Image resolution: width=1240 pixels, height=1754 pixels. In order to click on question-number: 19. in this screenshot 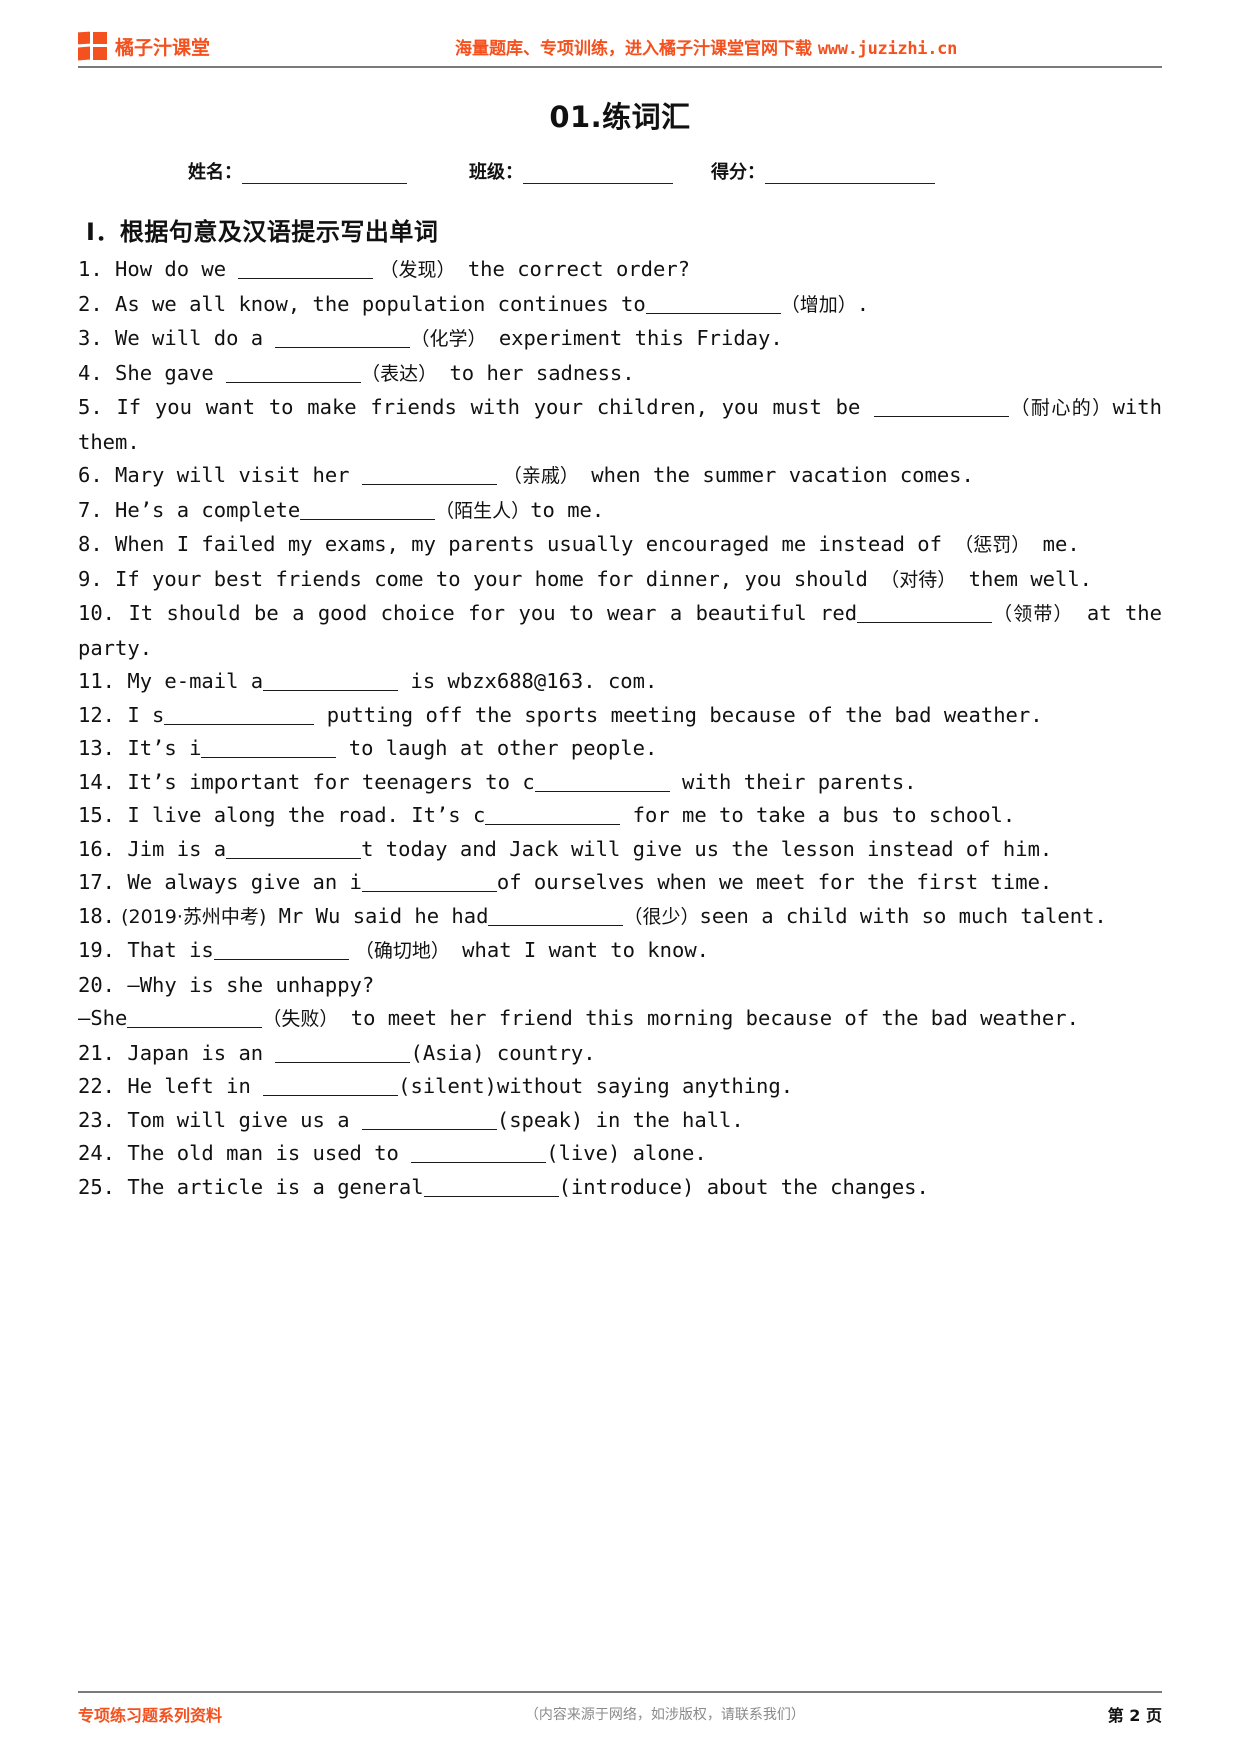, I will do `click(97, 950)`.